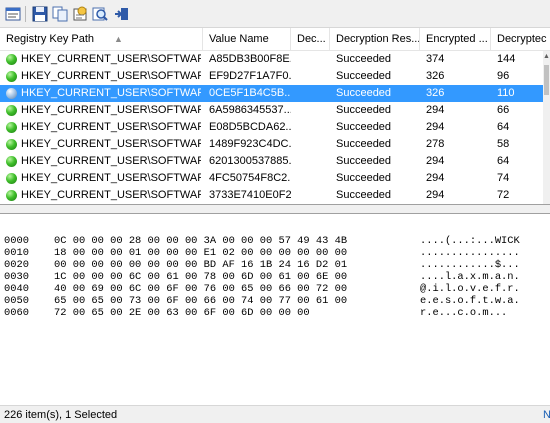  I want to click on exit-icon, so click(121, 14).